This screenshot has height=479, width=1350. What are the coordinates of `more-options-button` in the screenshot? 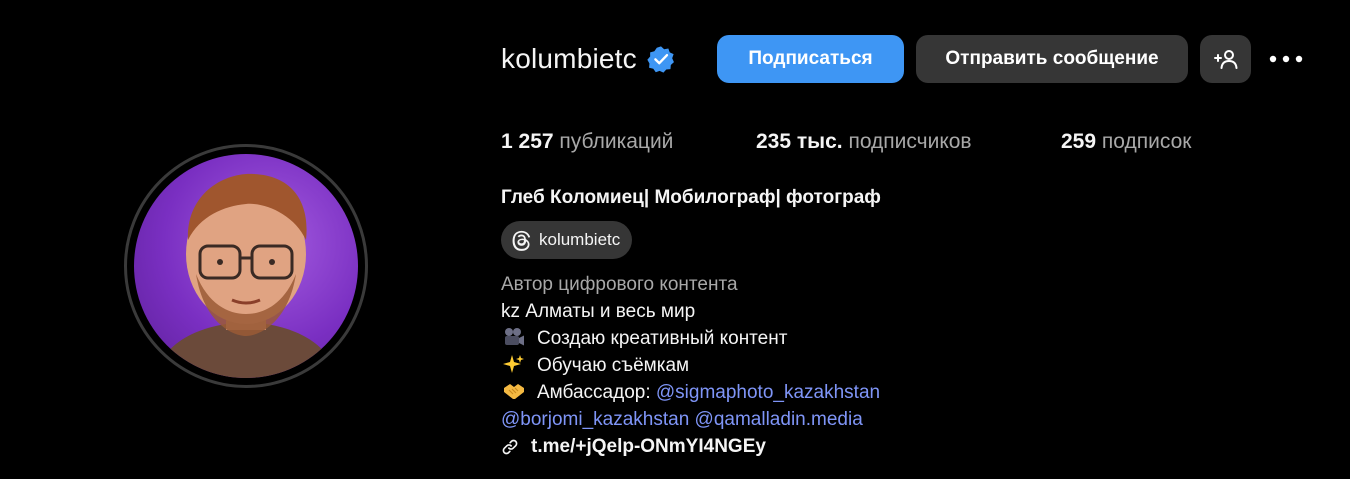 It's located at (1286, 59).